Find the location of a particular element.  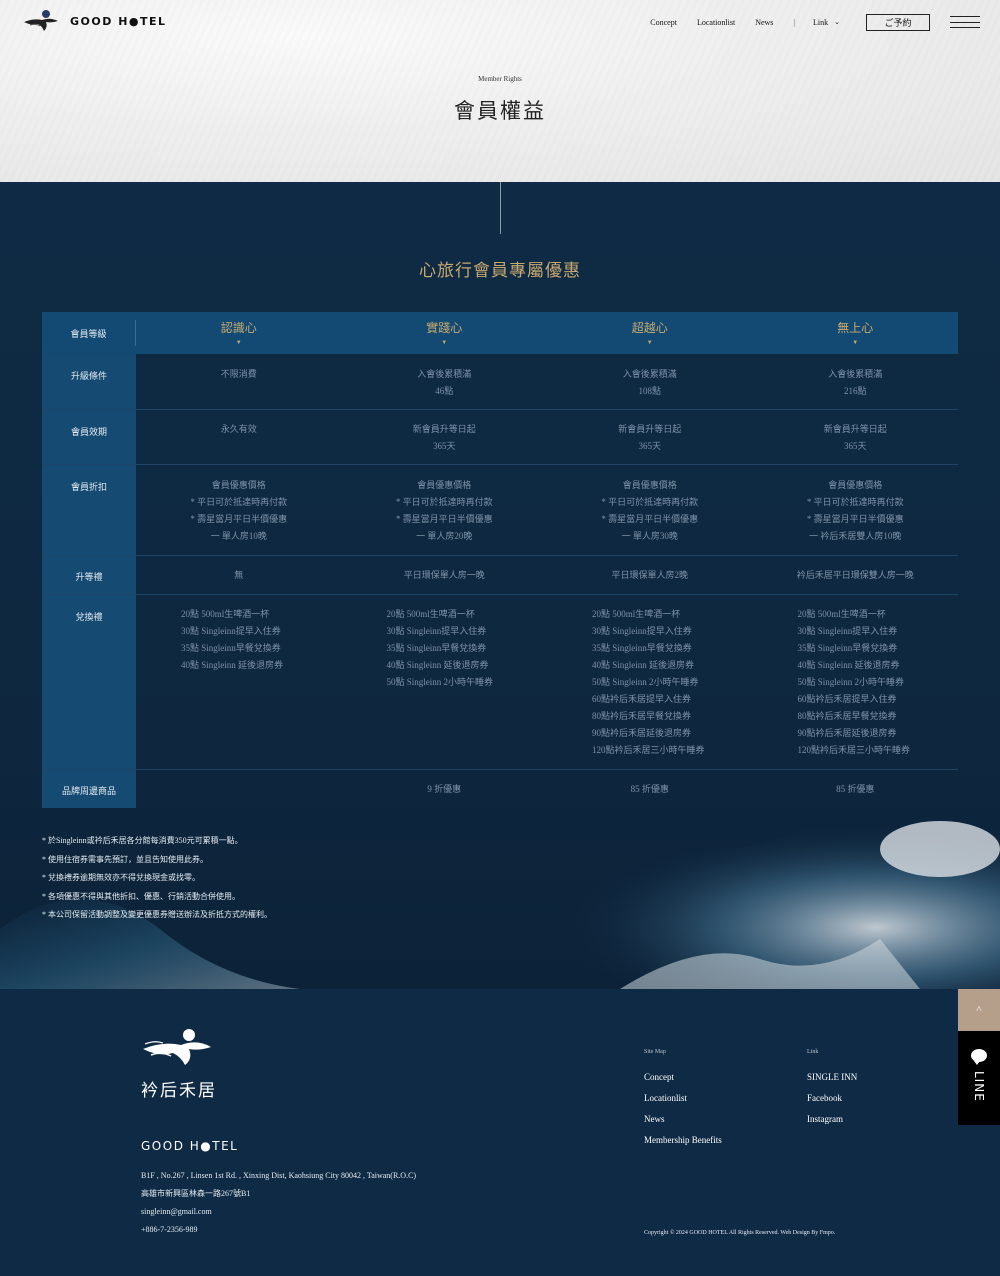

table-cell: 衿后禾居平日環保雙人房一晚 is located at coordinates (856, 575).